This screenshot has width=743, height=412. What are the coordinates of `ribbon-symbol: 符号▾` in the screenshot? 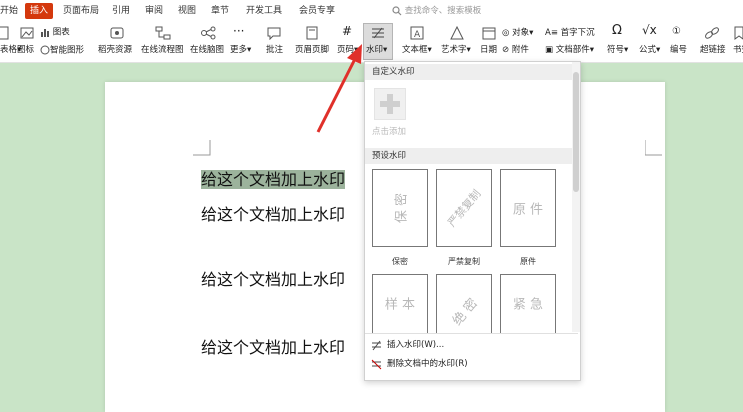 It's located at (617, 50).